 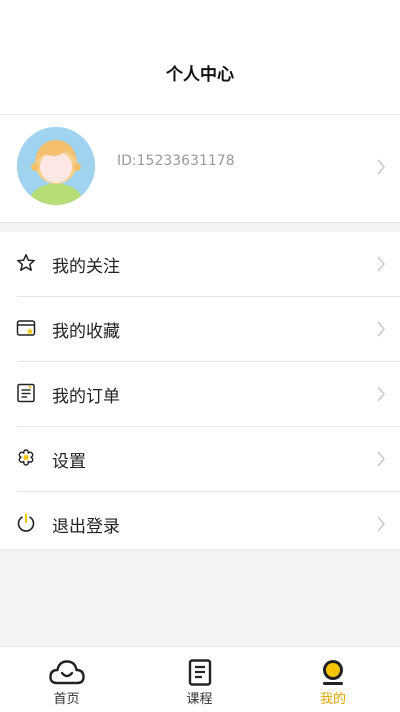 I want to click on order-list-icon, so click(x=26, y=393).